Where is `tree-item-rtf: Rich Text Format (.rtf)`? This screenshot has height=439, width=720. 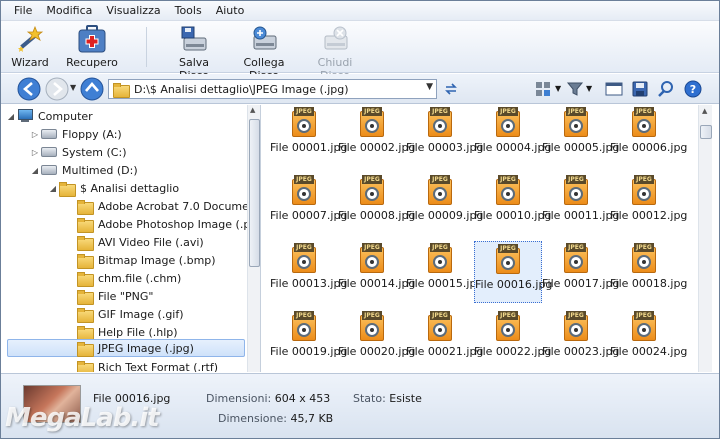 tree-item-rtf: Rich Text Format (.rtf) is located at coordinates (141, 365).